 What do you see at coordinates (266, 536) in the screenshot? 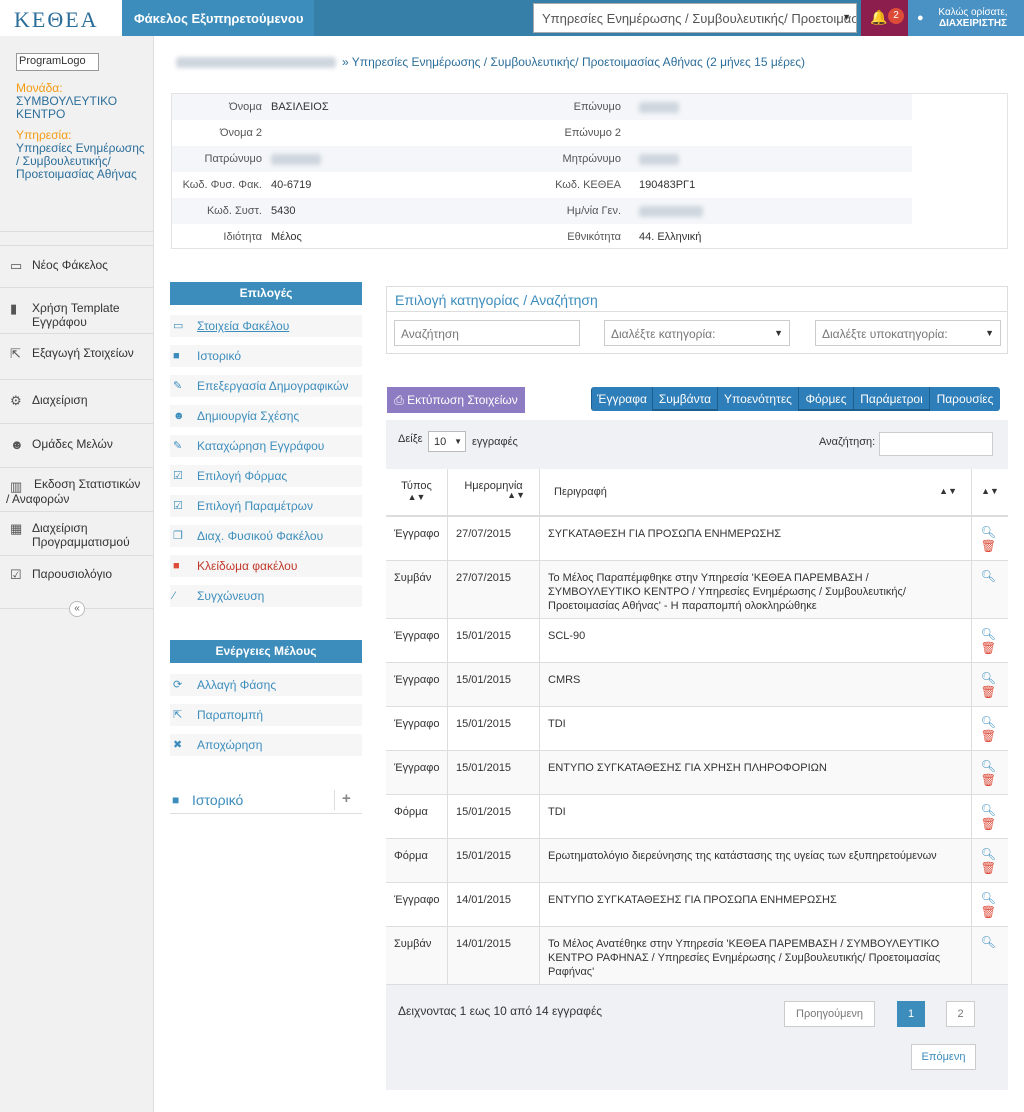
I see `option-item: ❐ Διαχ. Φυσικού Φακέλου` at bounding box center [266, 536].